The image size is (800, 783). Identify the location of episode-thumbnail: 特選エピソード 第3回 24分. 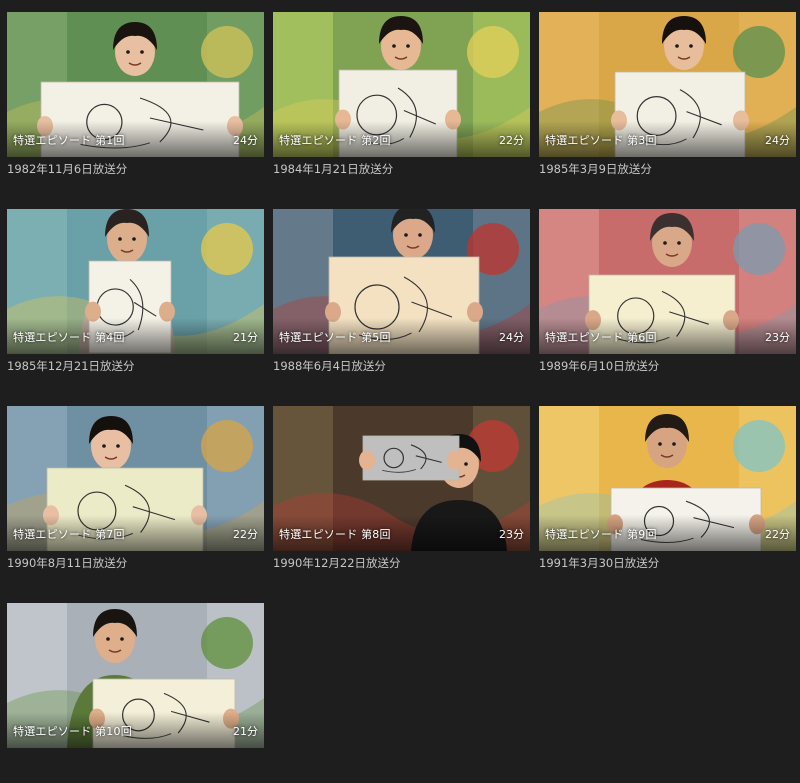
(667, 84).